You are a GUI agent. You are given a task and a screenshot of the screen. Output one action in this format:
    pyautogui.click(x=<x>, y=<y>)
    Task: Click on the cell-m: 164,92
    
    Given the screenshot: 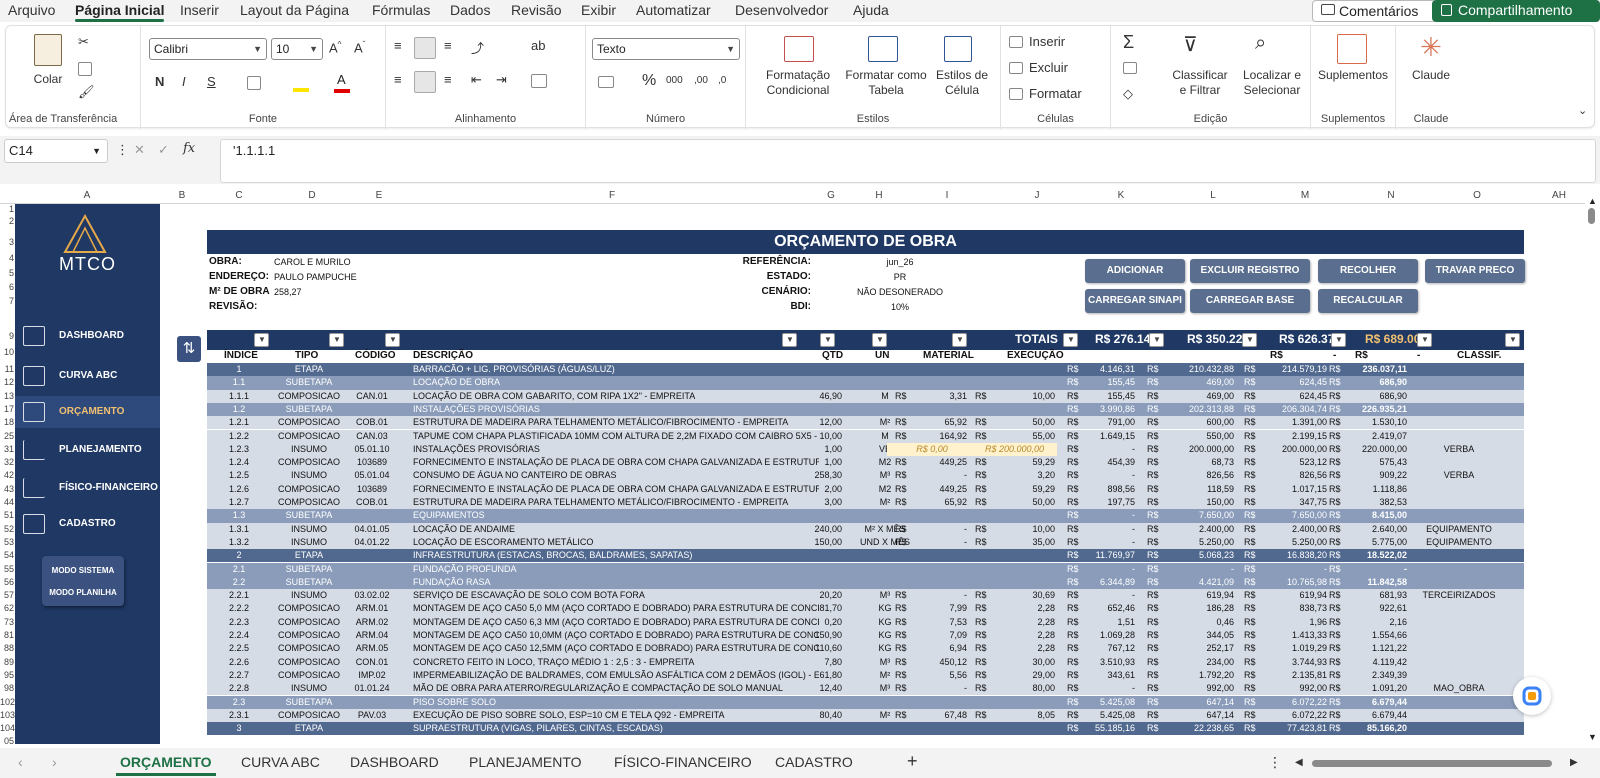 What is the action you would take?
    pyautogui.click(x=937, y=436)
    